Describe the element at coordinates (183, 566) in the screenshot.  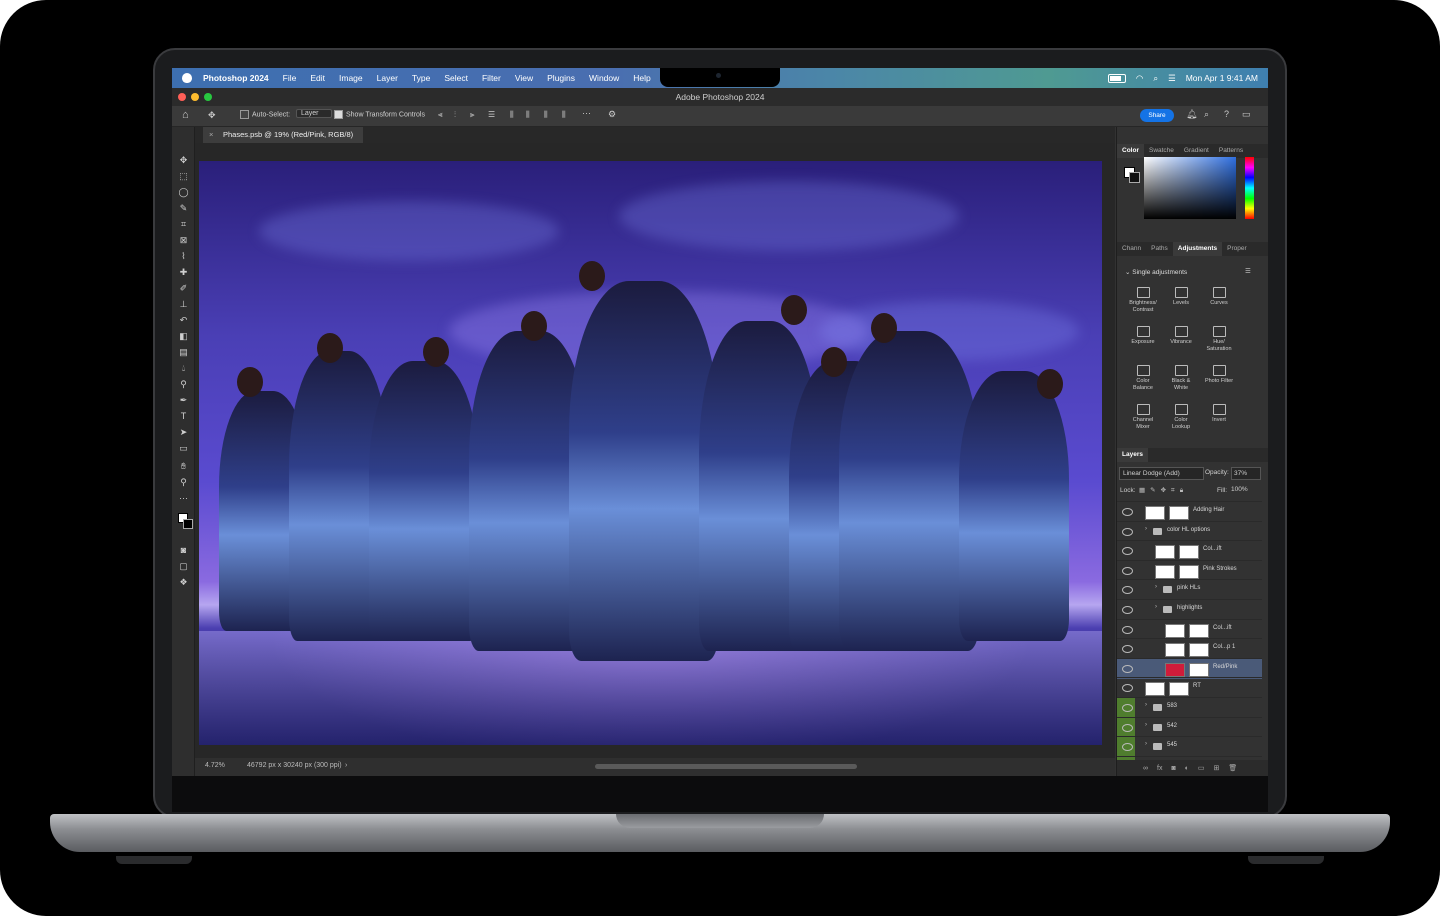
I see `screen-mode-icon: ▢` at that location.